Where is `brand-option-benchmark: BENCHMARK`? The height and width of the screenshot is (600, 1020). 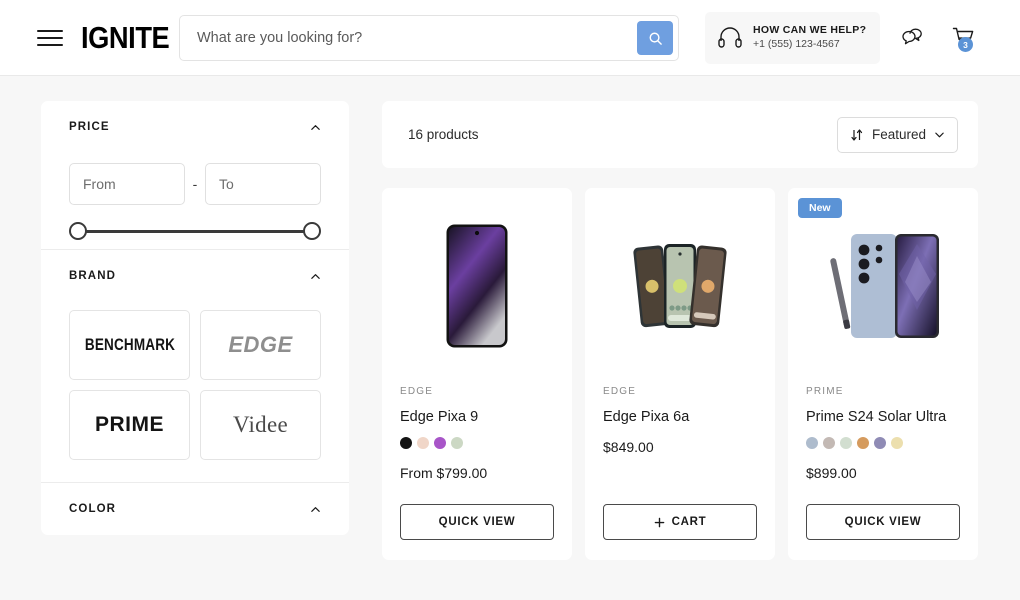
brand-option-benchmark: BENCHMARK is located at coordinates (129, 345).